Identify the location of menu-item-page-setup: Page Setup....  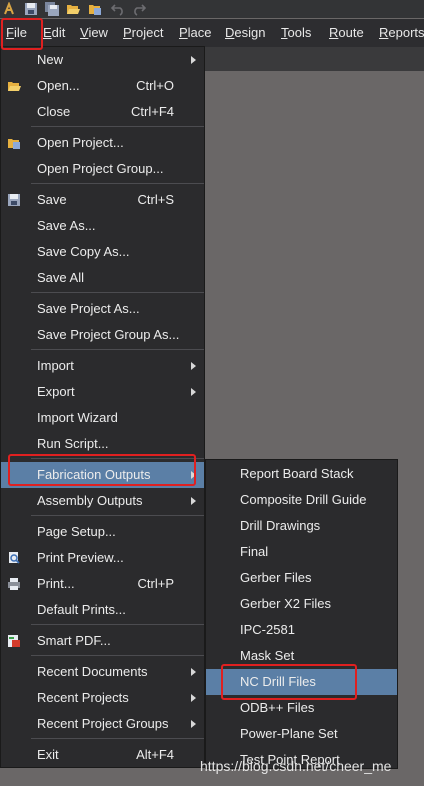
(102, 532).